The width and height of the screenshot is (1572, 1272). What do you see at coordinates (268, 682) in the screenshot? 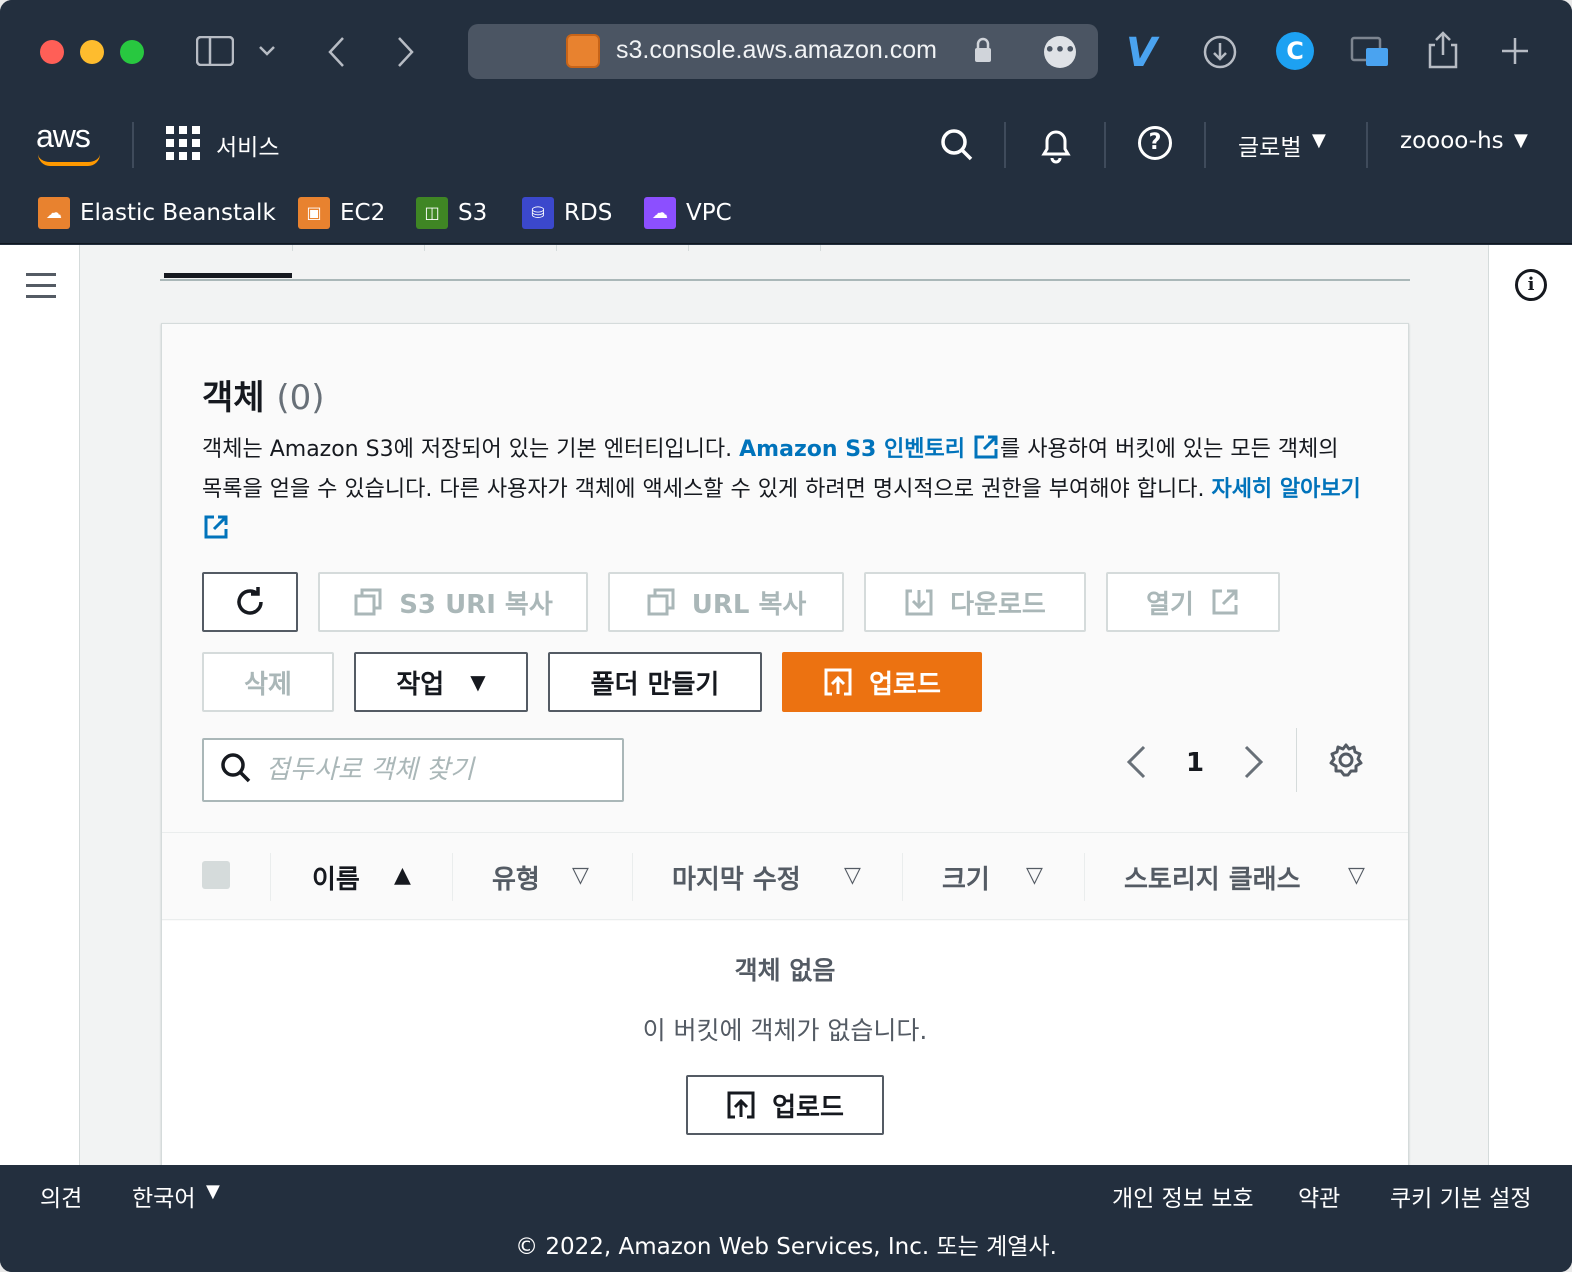
I see `delete-button: 삭제` at bounding box center [268, 682].